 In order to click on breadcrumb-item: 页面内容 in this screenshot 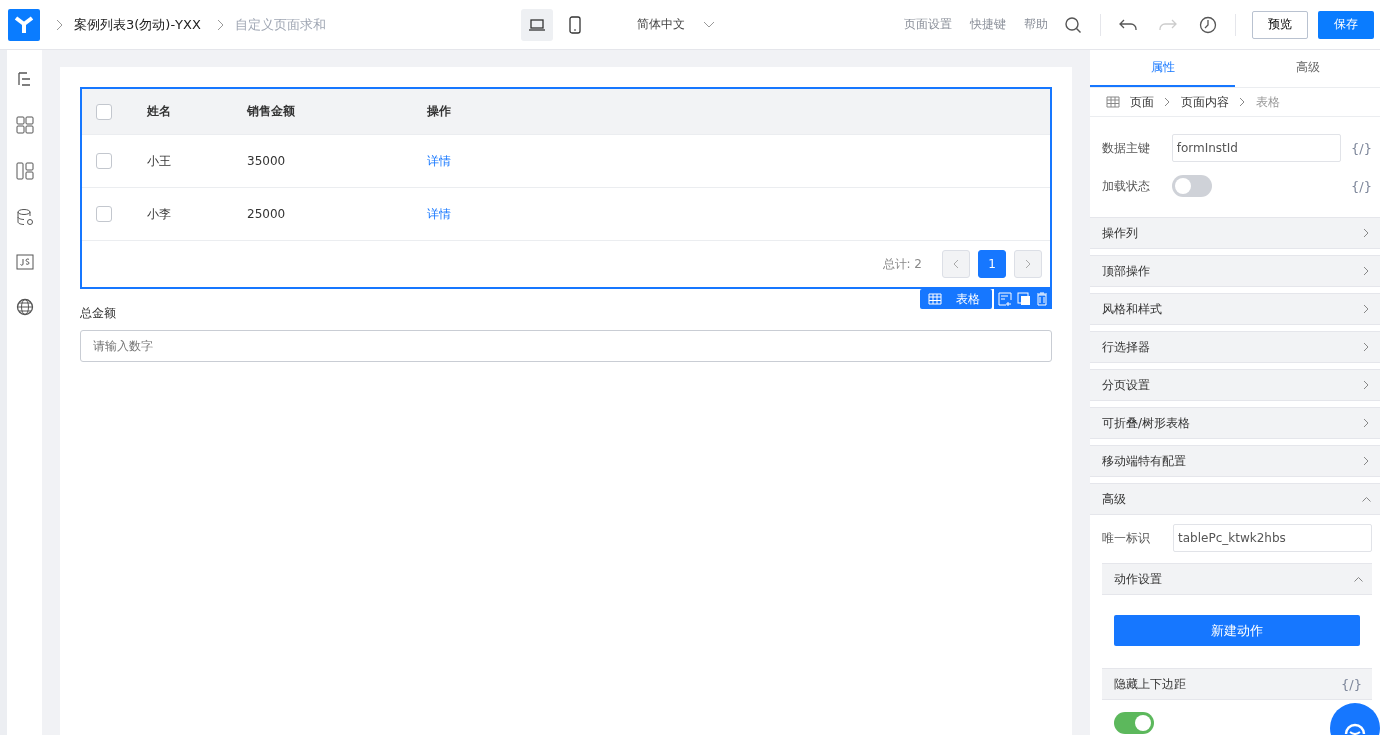, I will do `click(1205, 102)`.